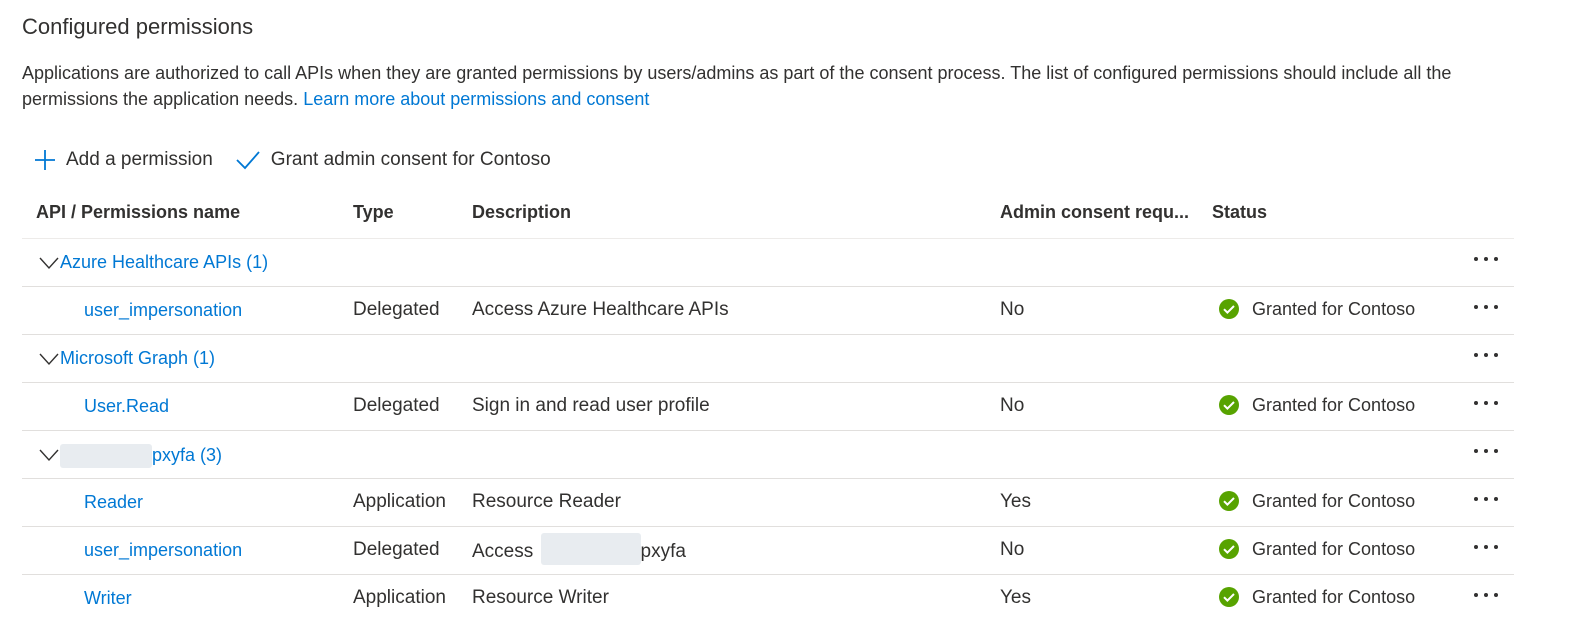  Describe the element at coordinates (108, 598) in the screenshot. I see `permission-name-link: Writer` at that location.